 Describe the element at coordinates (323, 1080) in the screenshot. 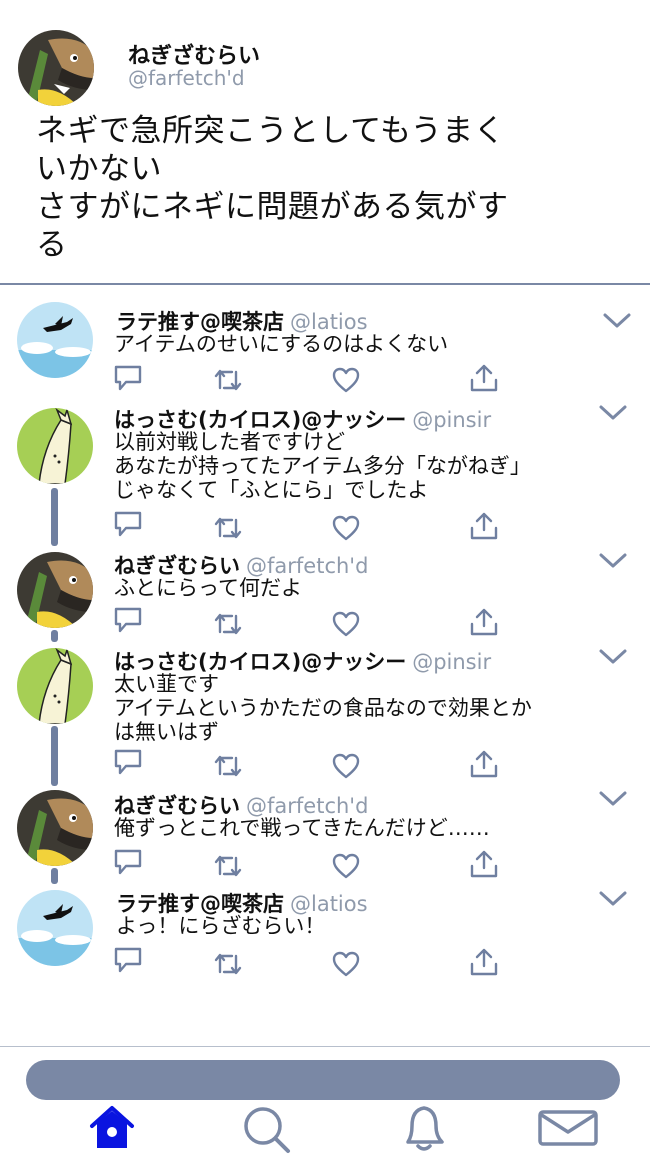

I see `reply-compose-bar` at that location.